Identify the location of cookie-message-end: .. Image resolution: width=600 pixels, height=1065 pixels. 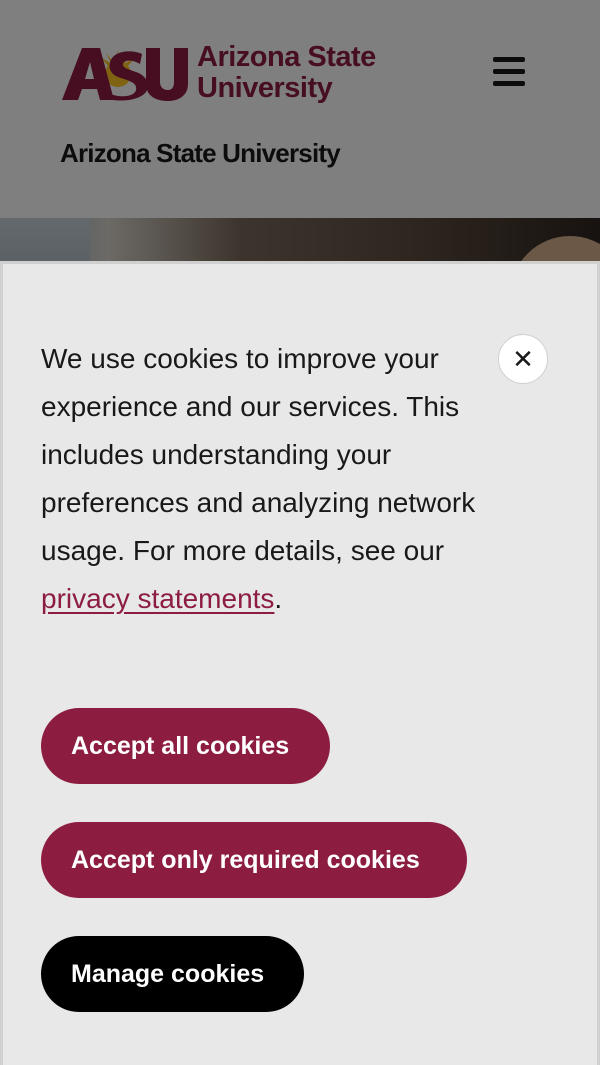
(278, 598).